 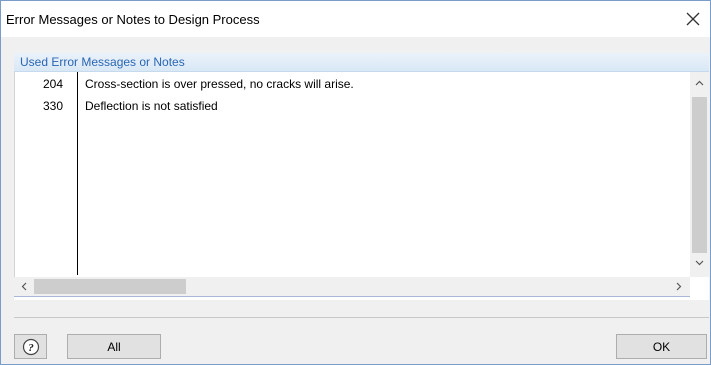 What do you see at coordinates (353, 105) in the screenshot?
I see `list-item: 330 Deflection is not satisfied` at bounding box center [353, 105].